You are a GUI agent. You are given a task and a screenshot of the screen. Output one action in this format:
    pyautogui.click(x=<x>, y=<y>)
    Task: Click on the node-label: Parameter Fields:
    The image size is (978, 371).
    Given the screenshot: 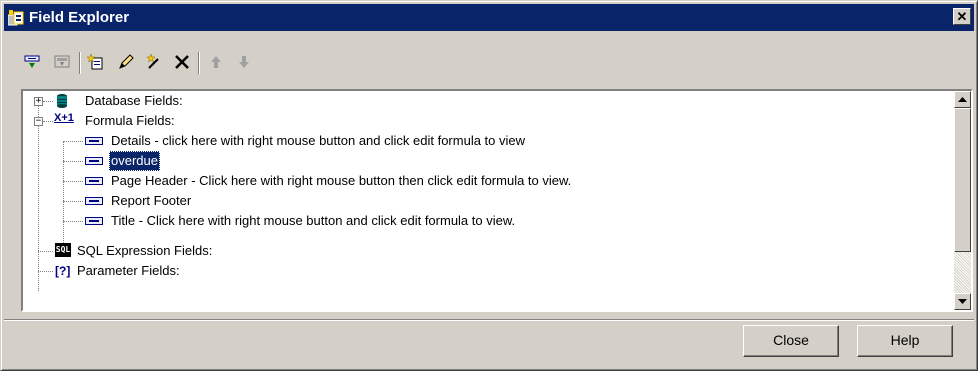 What is the action you would take?
    pyautogui.click(x=128, y=270)
    